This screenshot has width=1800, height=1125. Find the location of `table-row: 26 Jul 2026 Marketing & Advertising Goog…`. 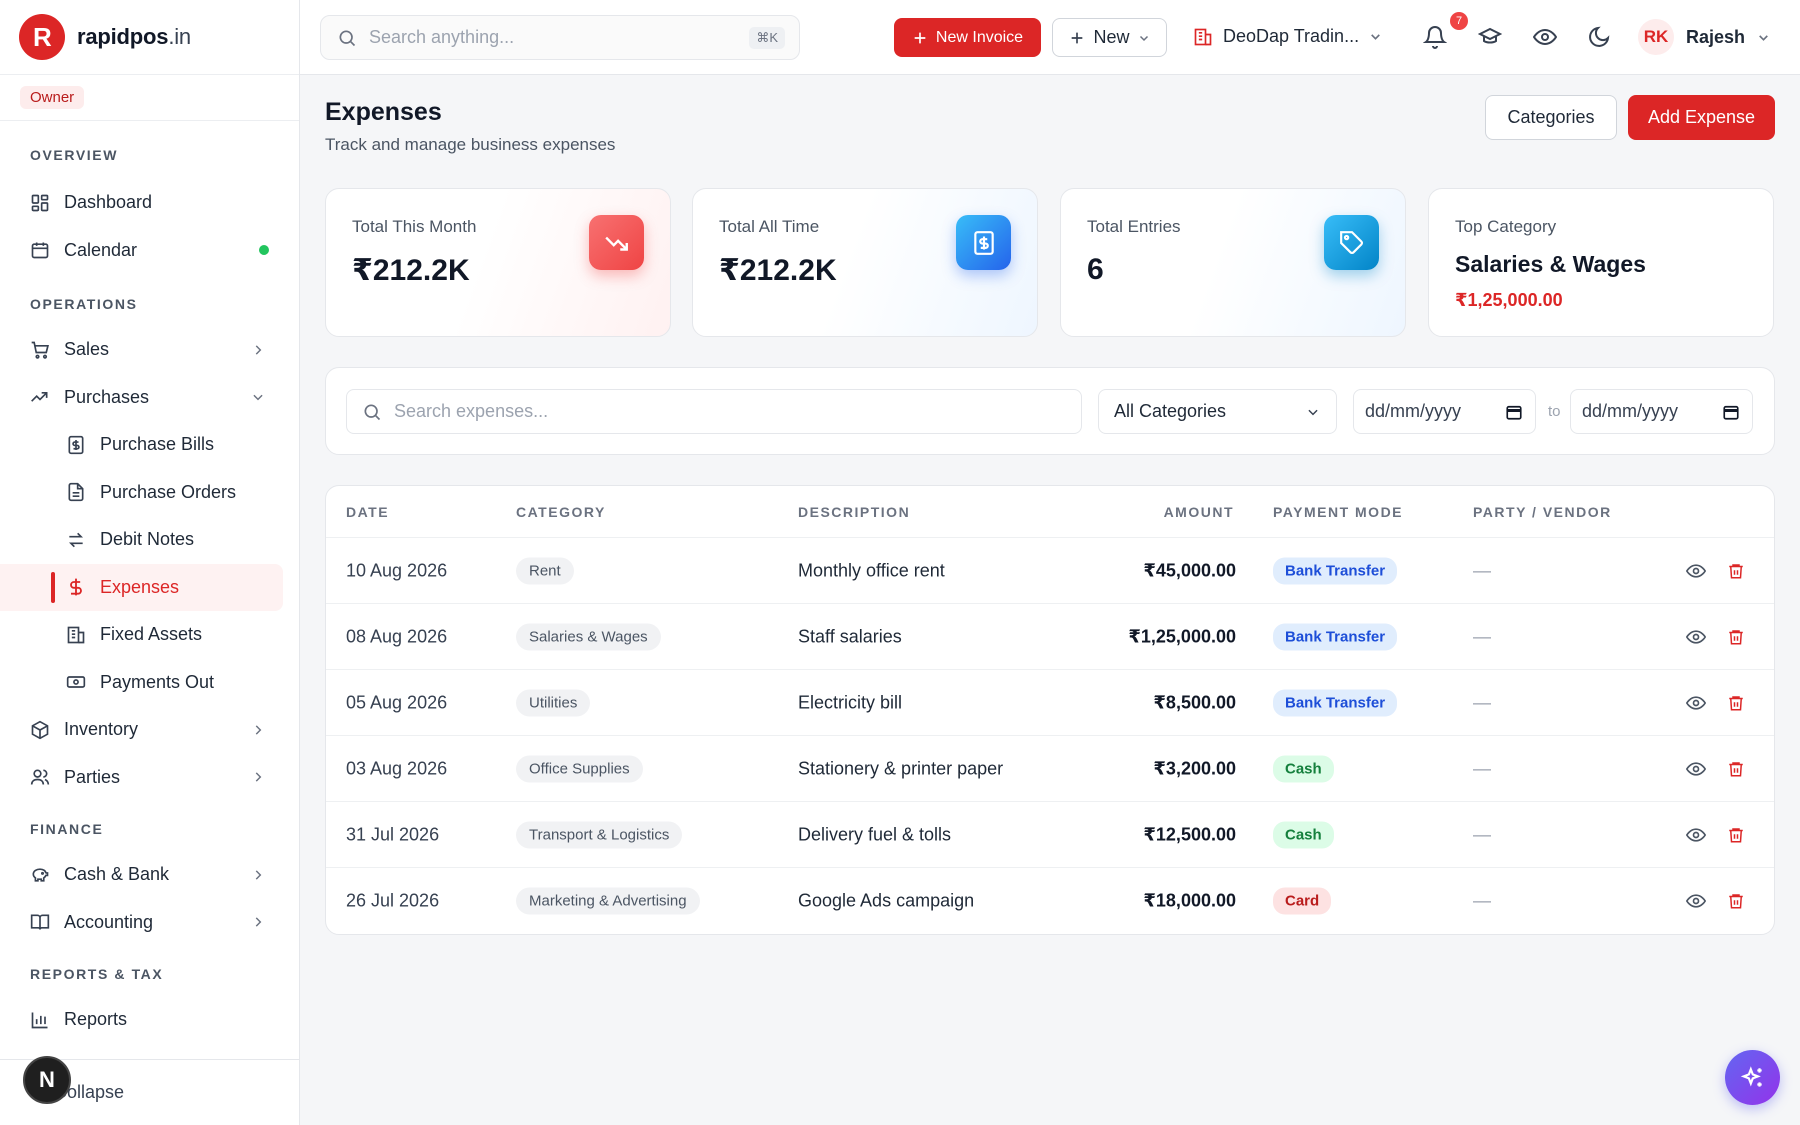

table-row: 26 Jul 2026 Marketing & Advertising Goog… is located at coordinates (1050, 900).